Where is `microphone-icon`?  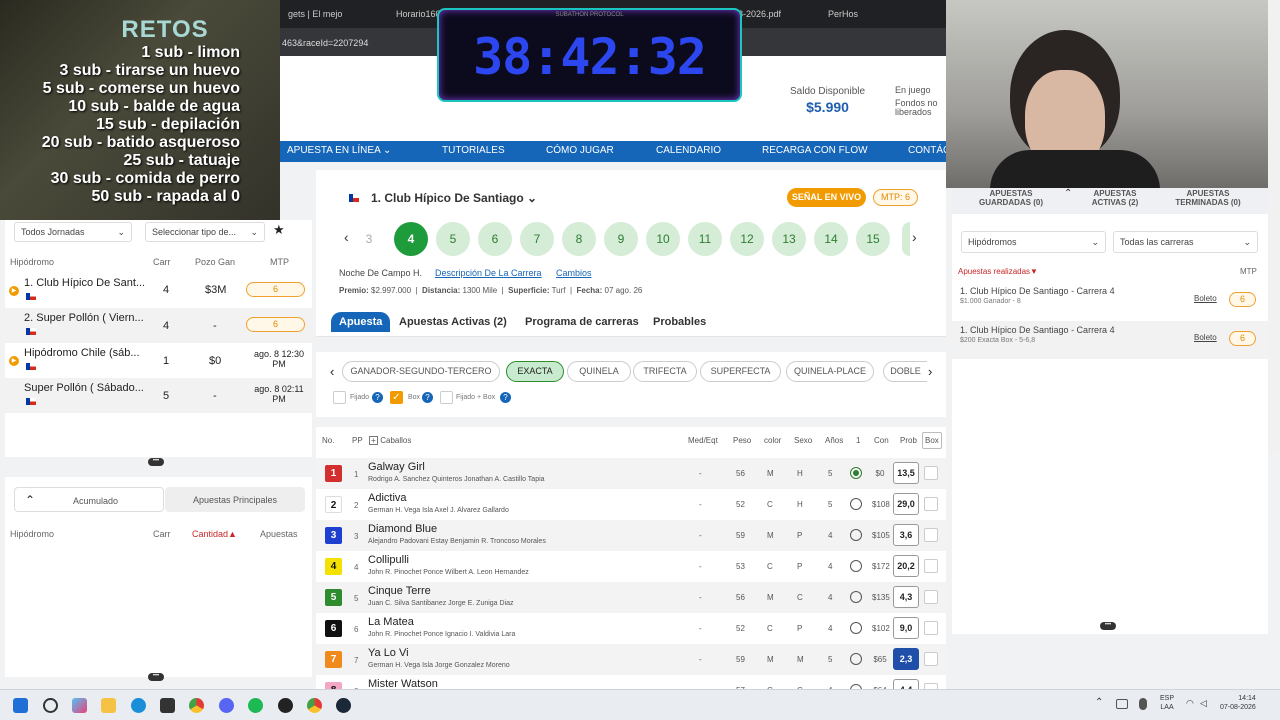
microphone-icon is located at coordinates (1143, 704).